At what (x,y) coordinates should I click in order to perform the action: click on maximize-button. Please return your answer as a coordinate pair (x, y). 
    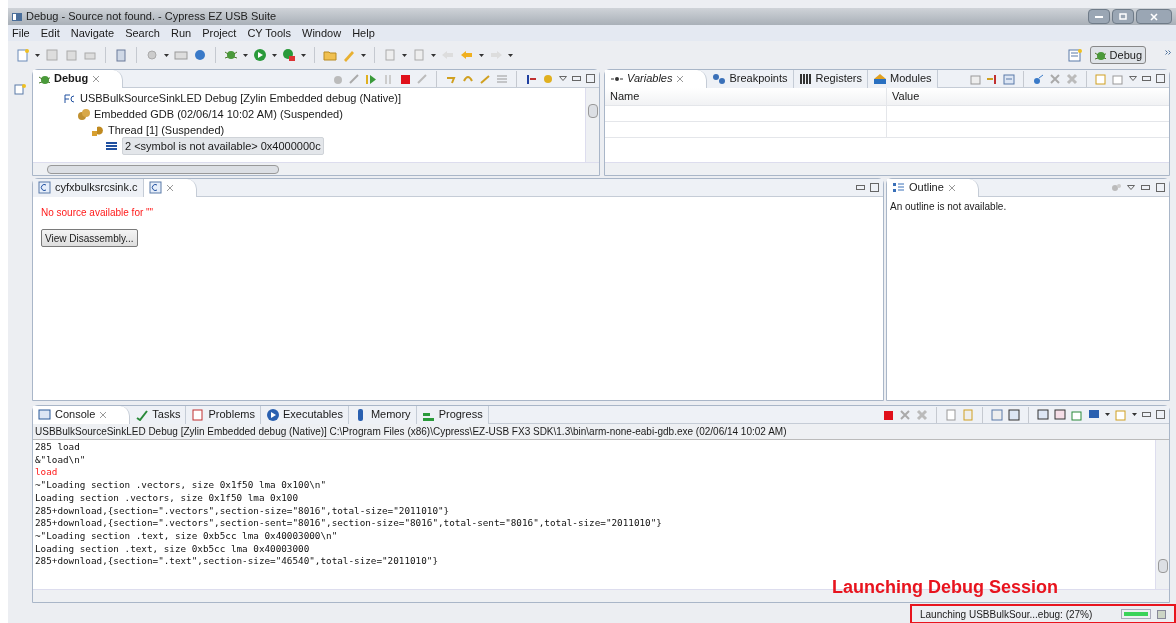
    Looking at the image, I should click on (1123, 17).